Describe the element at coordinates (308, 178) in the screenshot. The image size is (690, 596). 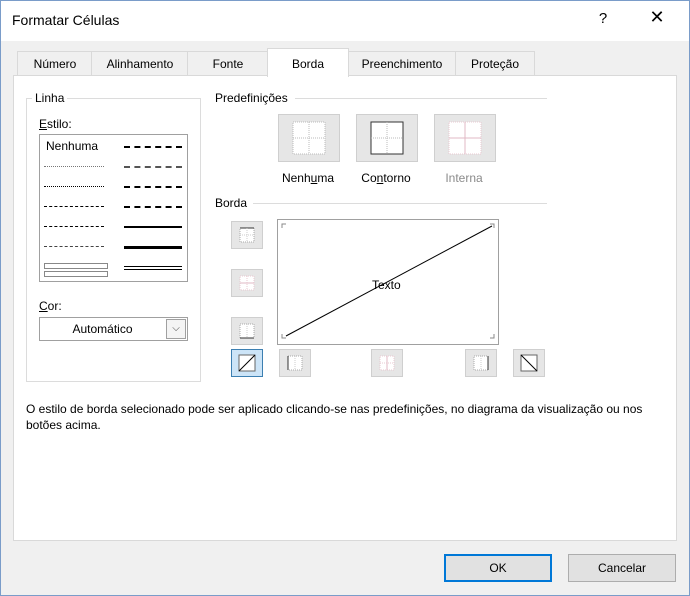
I see `preset-none-label: Nenhuma` at that location.